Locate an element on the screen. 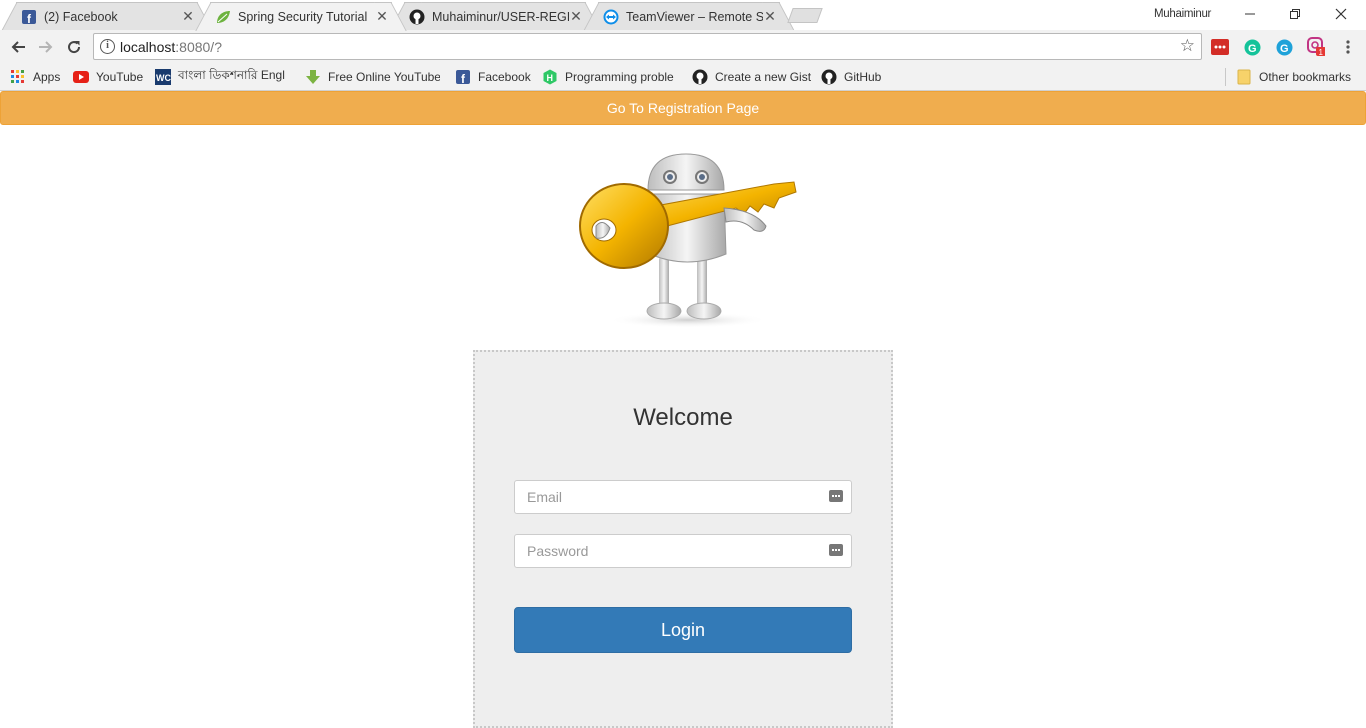  registration-page-link: Go To Registration Page is located at coordinates (683, 108).